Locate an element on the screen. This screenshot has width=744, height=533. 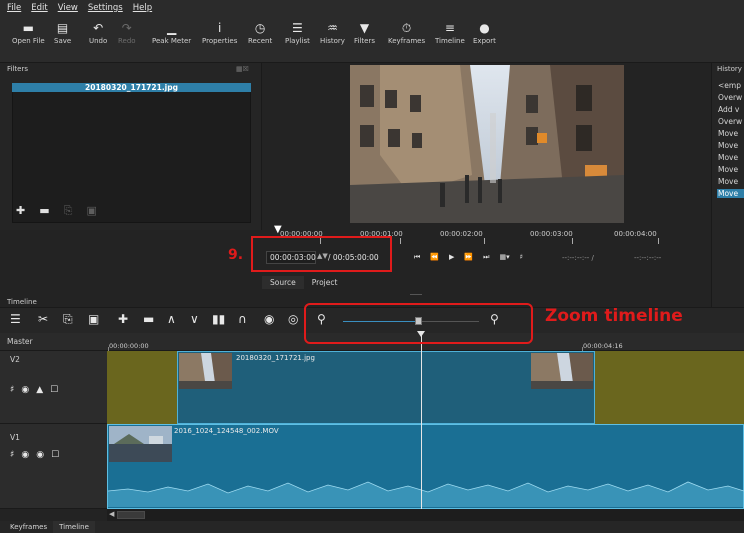
ripple-delete-icon: ▬ is located at coordinates (148, 319).